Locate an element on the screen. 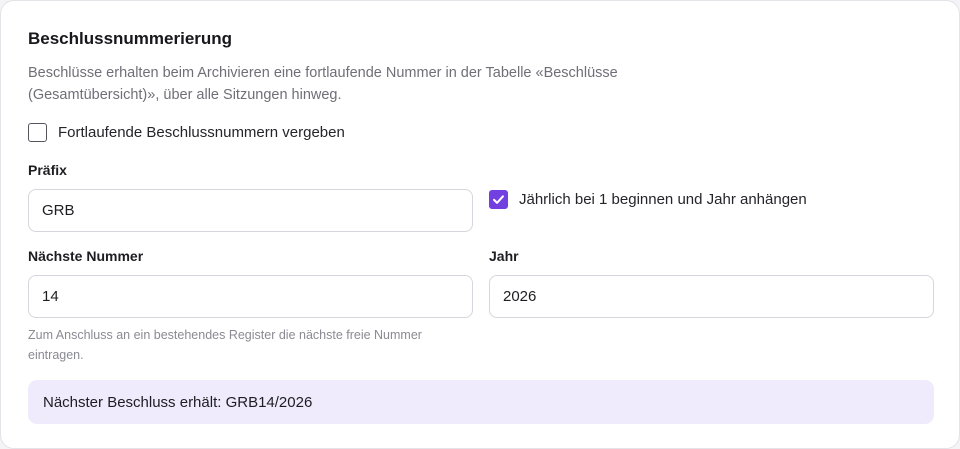 This screenshot has height=449, width=960. next-number-input: 14 is located at coordinates (250, 296).